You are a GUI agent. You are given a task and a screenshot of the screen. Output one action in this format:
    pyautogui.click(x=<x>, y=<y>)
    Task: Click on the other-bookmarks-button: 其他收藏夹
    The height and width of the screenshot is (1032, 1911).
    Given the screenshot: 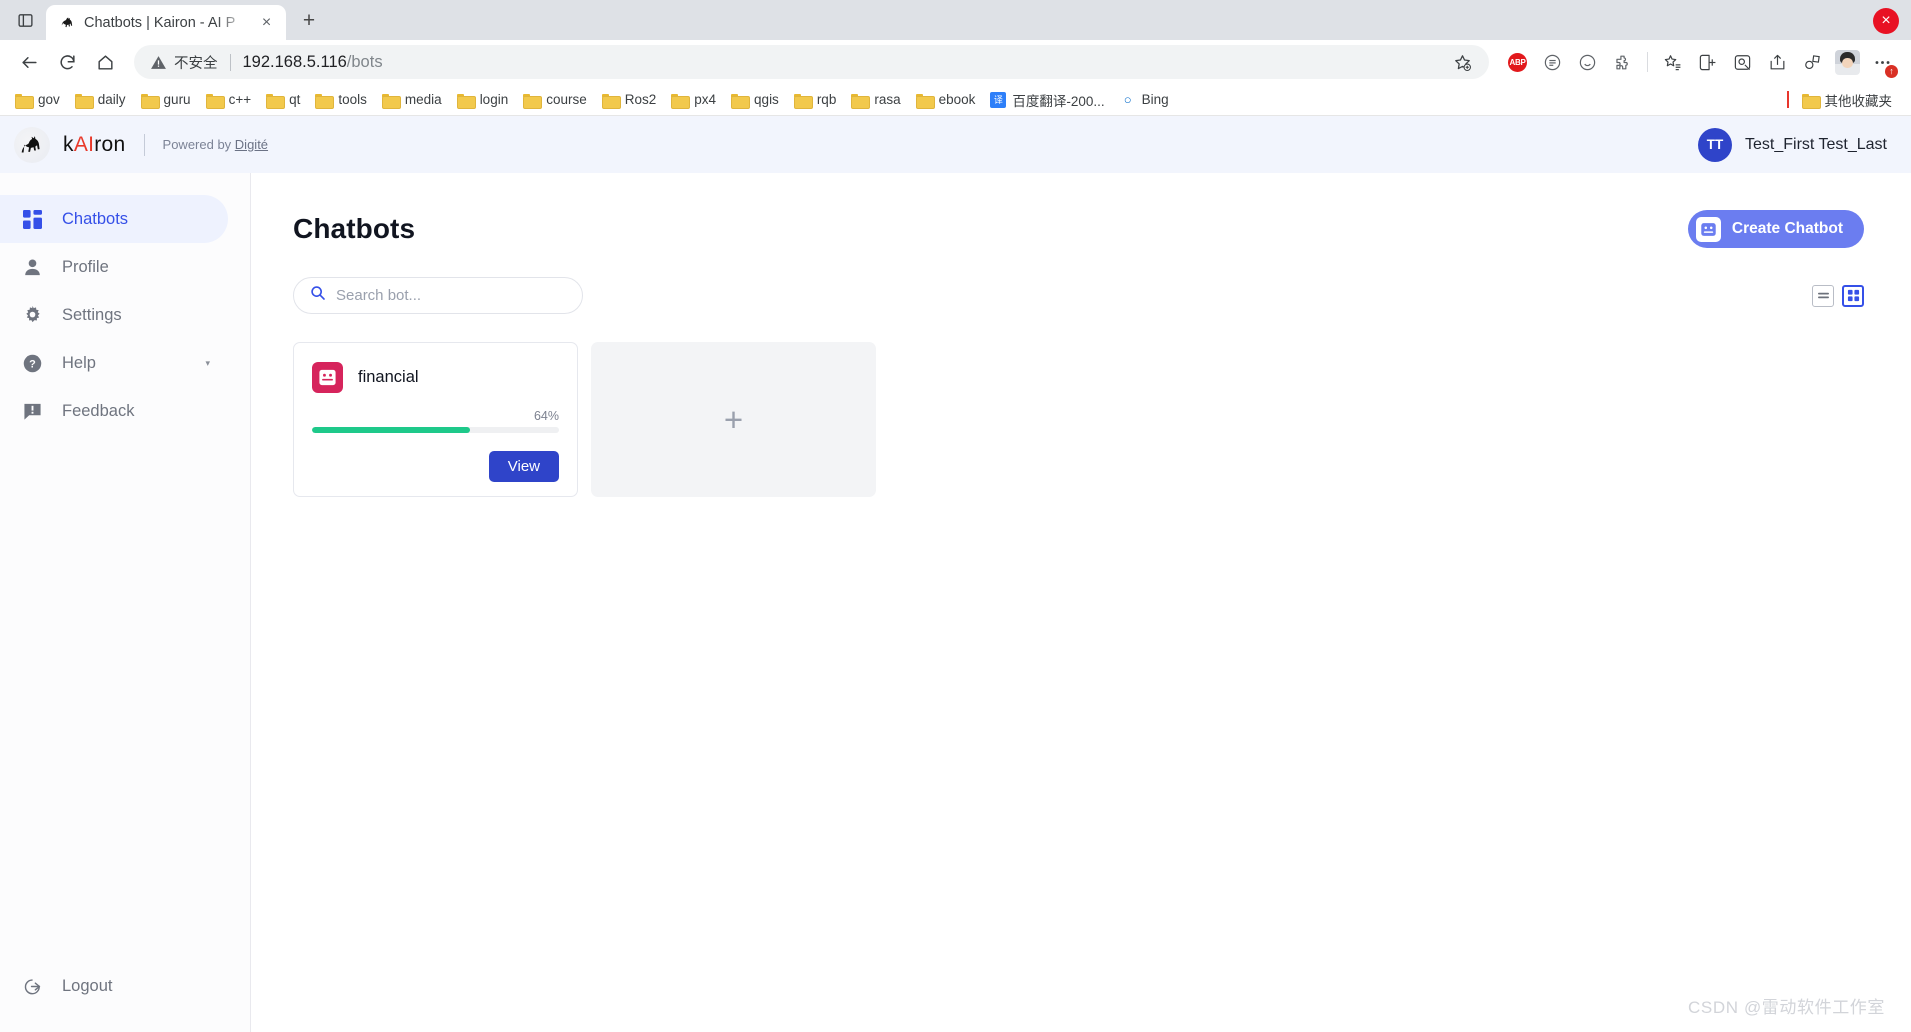 What is the action you would take?
    pyautogui.click(x=1847, y=100)
    